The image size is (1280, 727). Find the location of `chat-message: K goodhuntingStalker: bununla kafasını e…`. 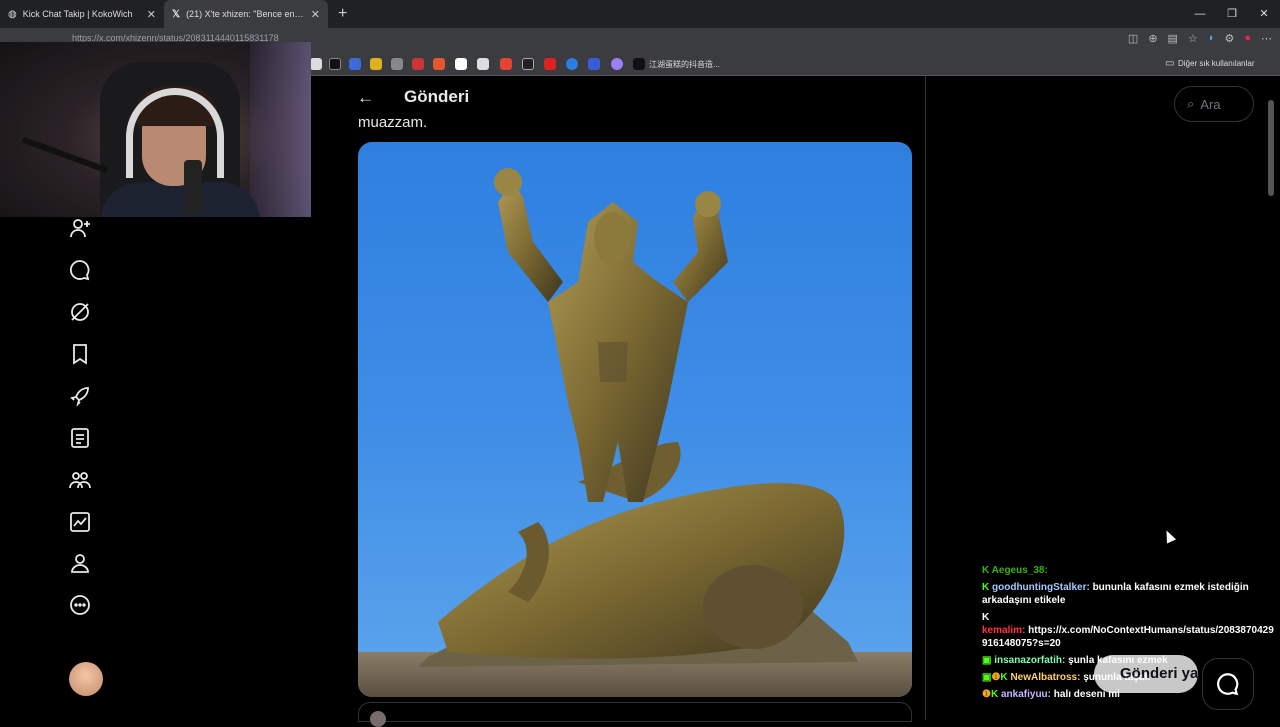

chat-message: K goodhuntingStalker: bununla kafasını e… is located at coordinates (1130, 594).